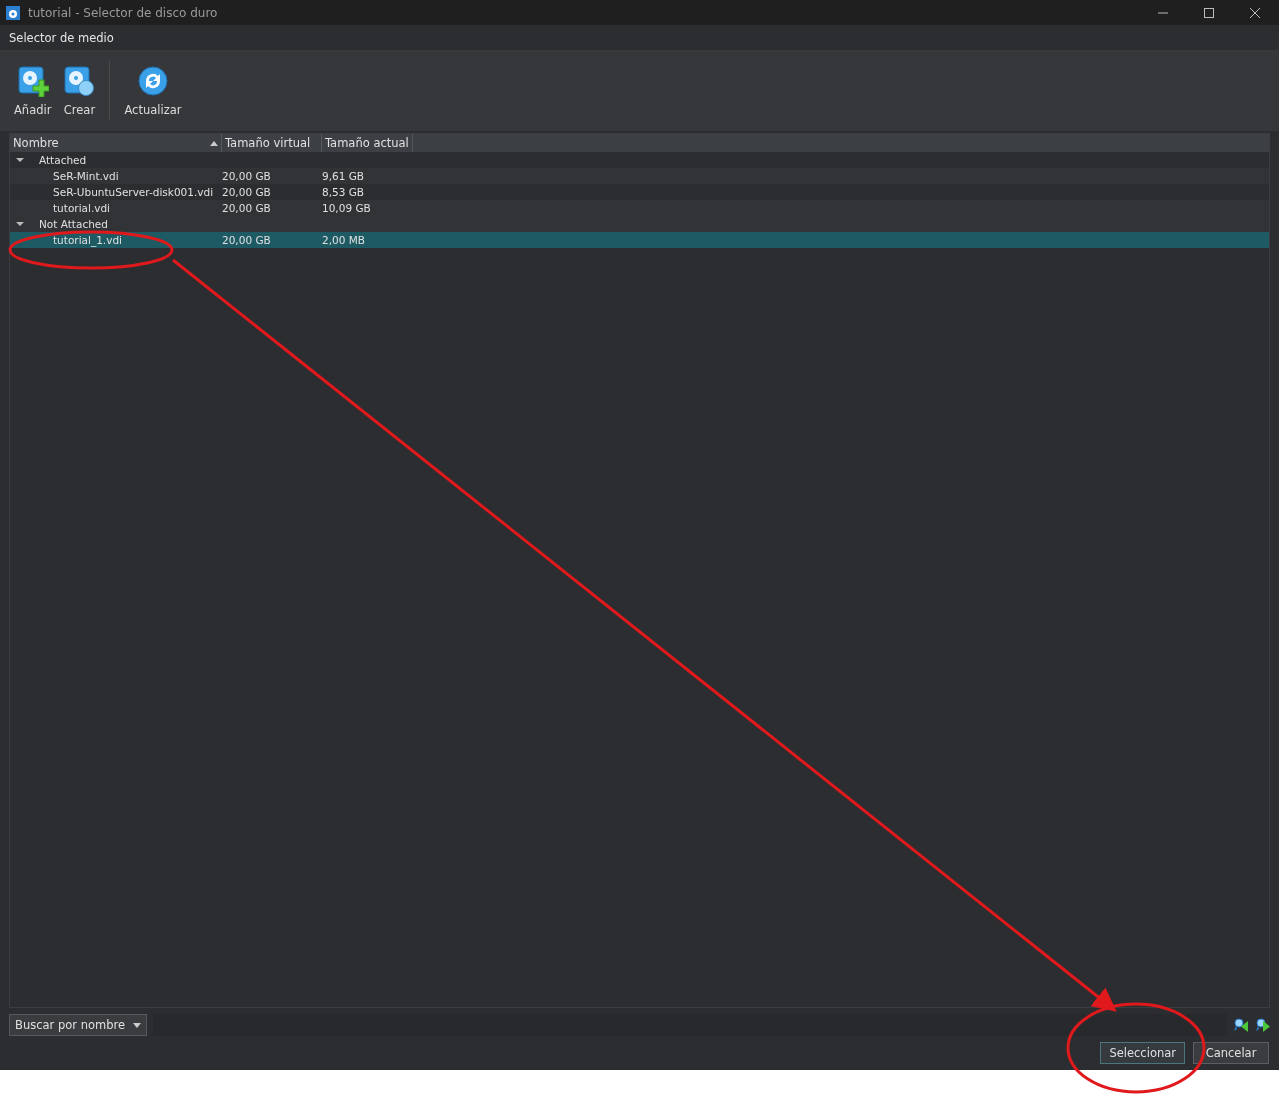 This screenshot has height=1095, width=1279. What do you see at coordinates (1263, 1025) in the screenshot?
I see `search-next-icon` at bounding box center [1263, 1025].